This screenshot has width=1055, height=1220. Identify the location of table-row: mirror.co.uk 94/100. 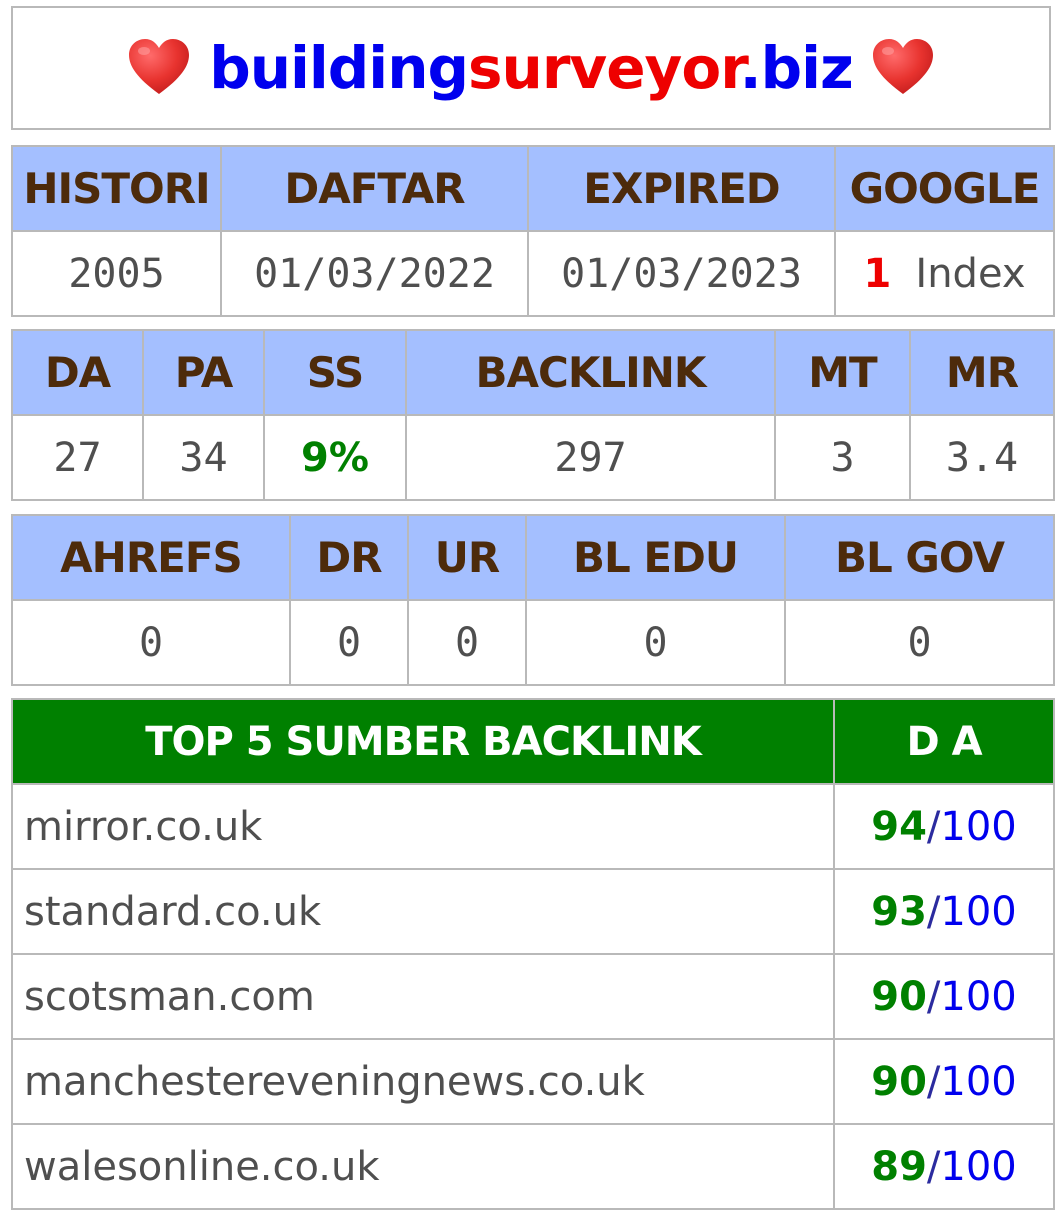
(533, 826).